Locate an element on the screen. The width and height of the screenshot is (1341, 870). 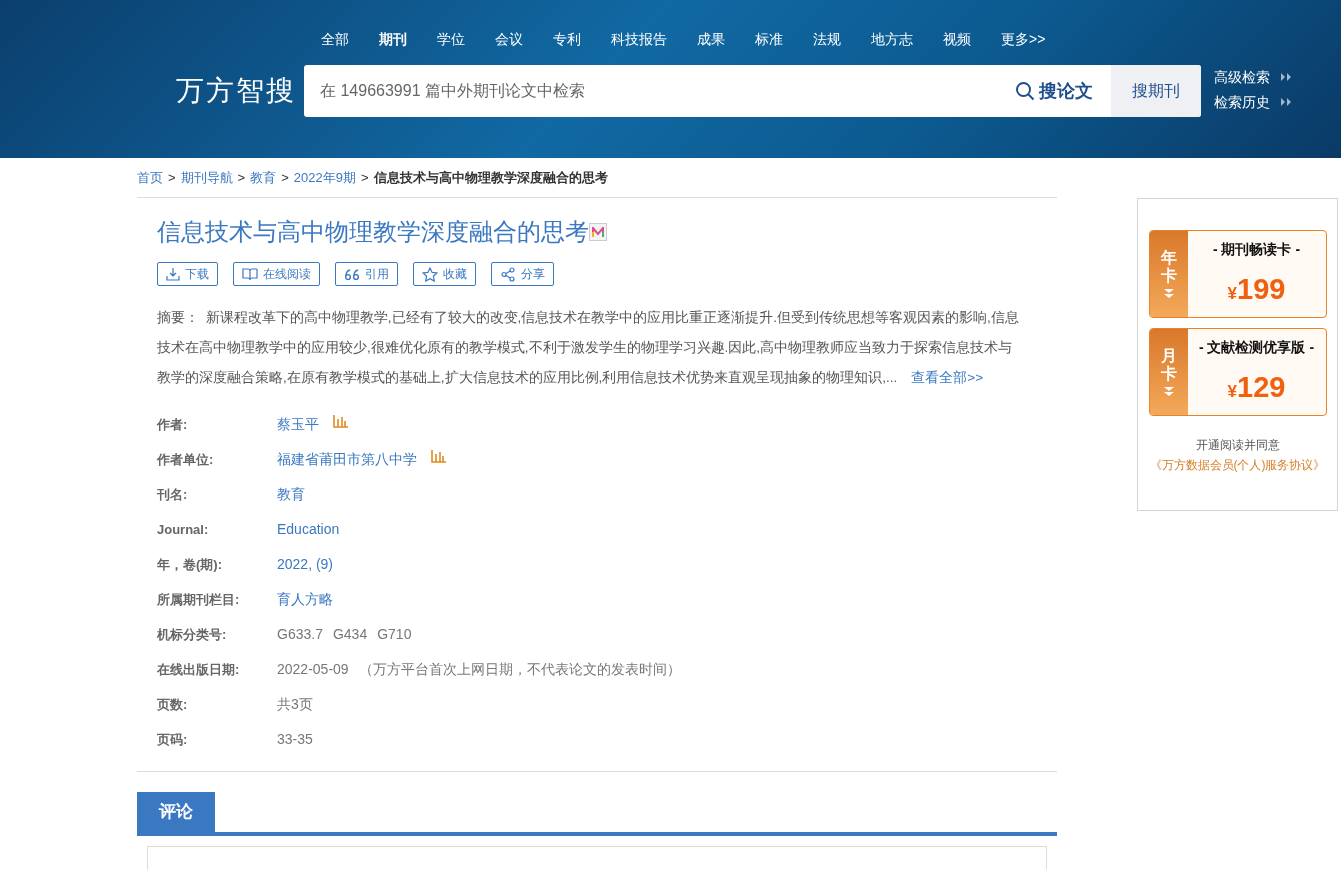
field-label: 所属期刊栏目: is located at coordinates (199, 599).